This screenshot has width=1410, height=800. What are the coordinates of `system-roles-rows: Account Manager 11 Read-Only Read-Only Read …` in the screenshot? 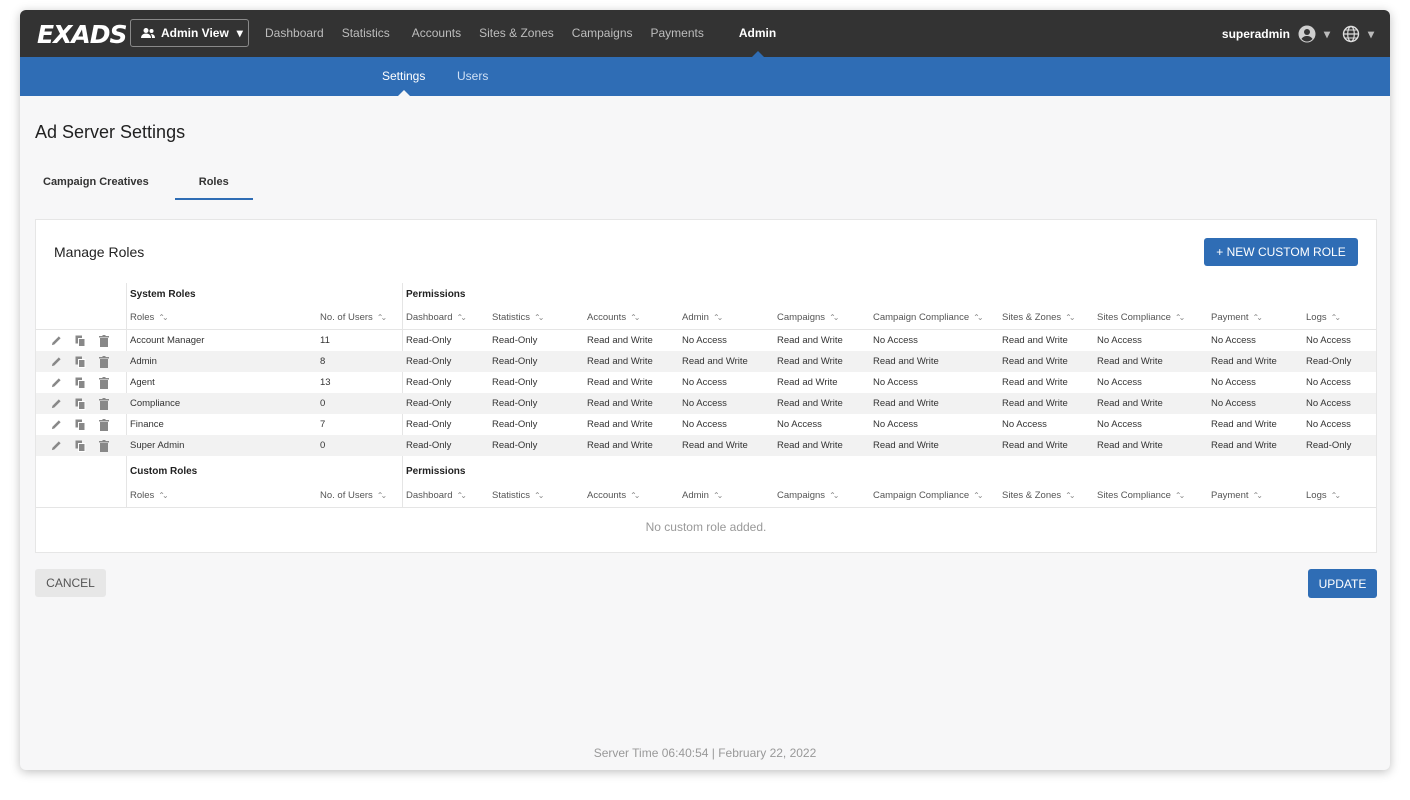 It's located at (706, 393).